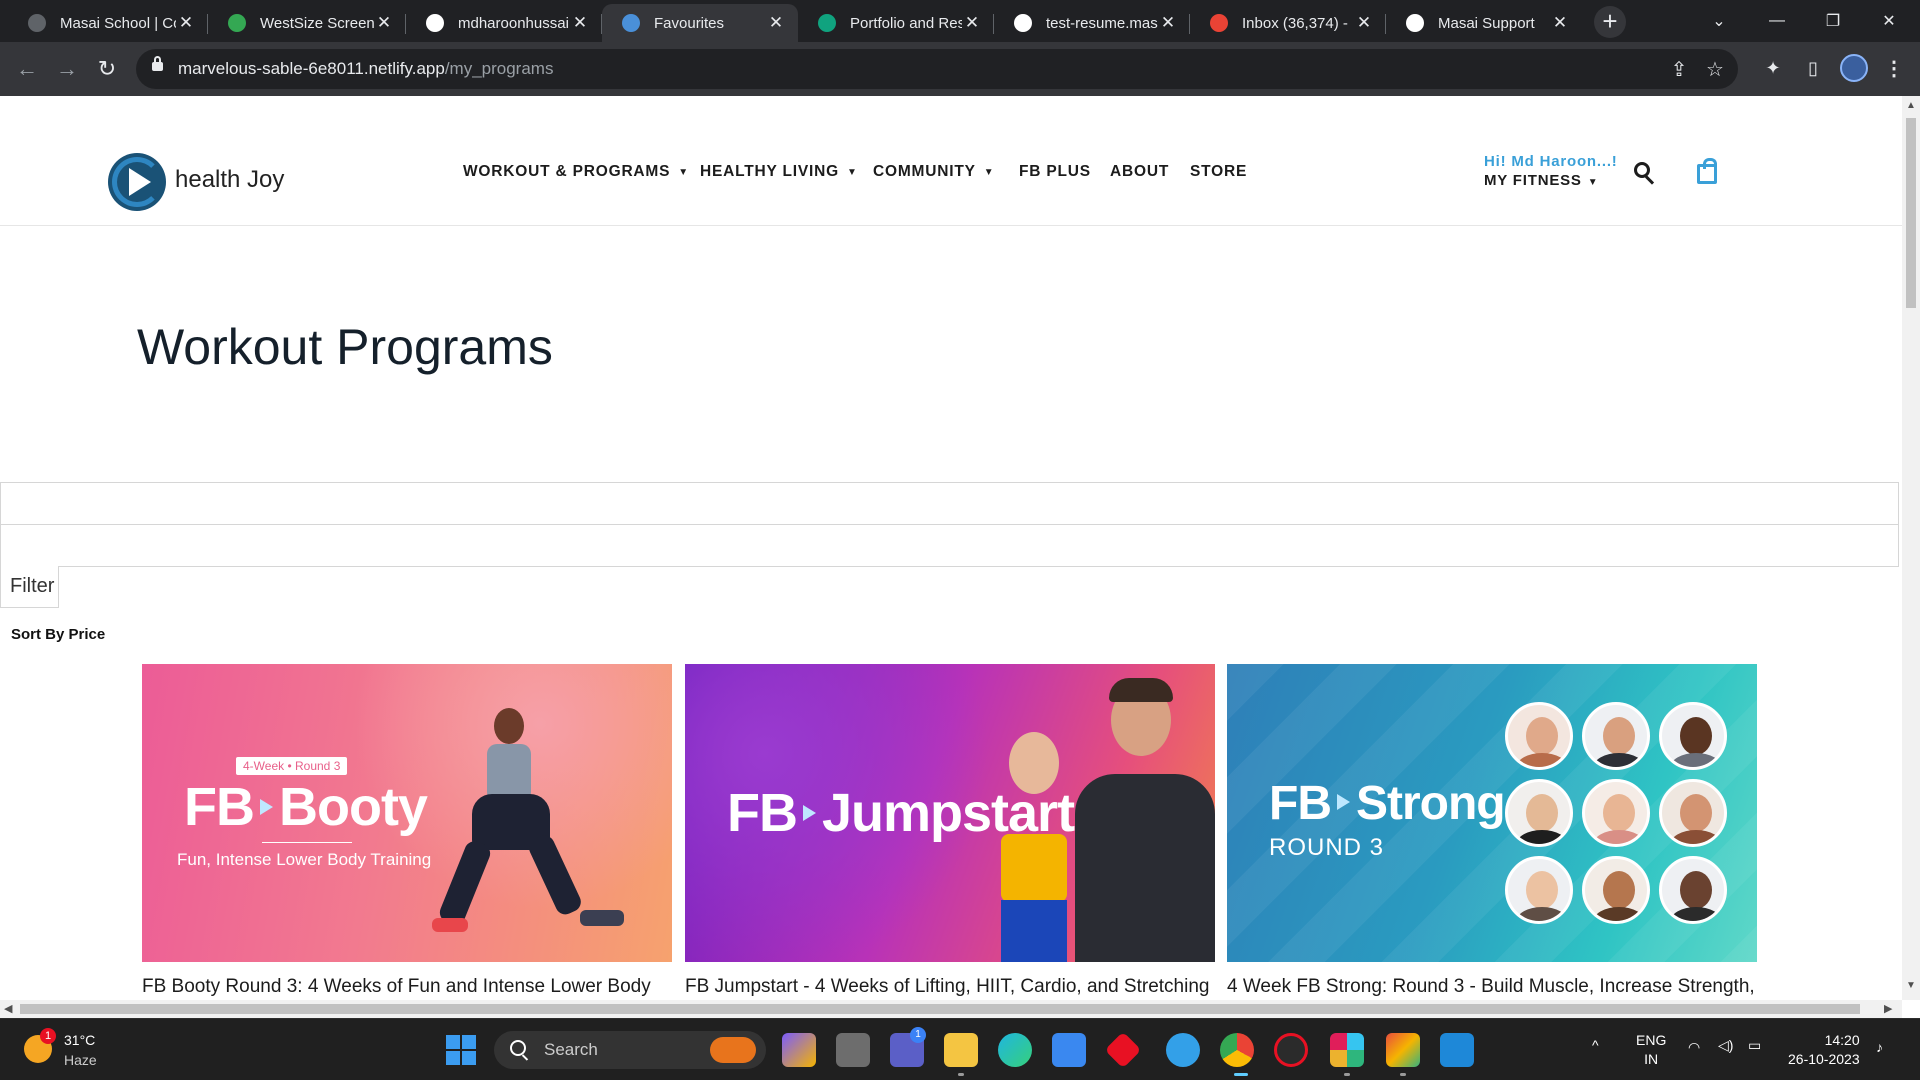 Image resolution: width=1920 pixels, height=1080 pixels. Describe the element at coordinates (304, 859) in the screenshot. I see `program-subtitle: Fun, Intense Lower Body Training` at that location.